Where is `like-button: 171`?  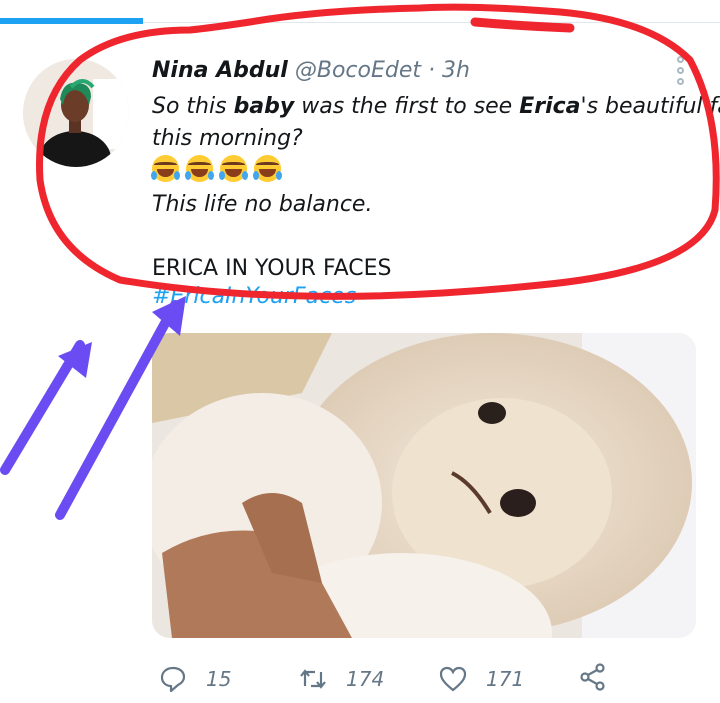 like-button: 171 is located at coordinates (481, 679).